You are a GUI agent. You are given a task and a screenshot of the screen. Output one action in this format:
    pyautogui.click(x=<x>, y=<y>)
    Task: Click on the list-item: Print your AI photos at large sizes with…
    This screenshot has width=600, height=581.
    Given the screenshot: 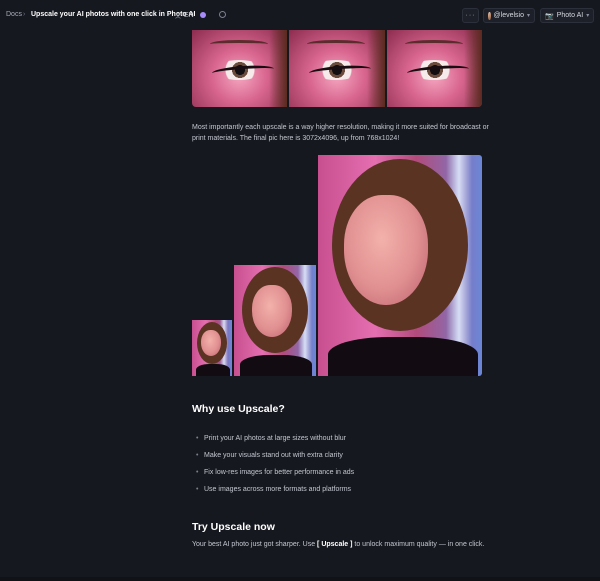 What is the action you would take?
    pyautogui.click(x=275, y=442)
    